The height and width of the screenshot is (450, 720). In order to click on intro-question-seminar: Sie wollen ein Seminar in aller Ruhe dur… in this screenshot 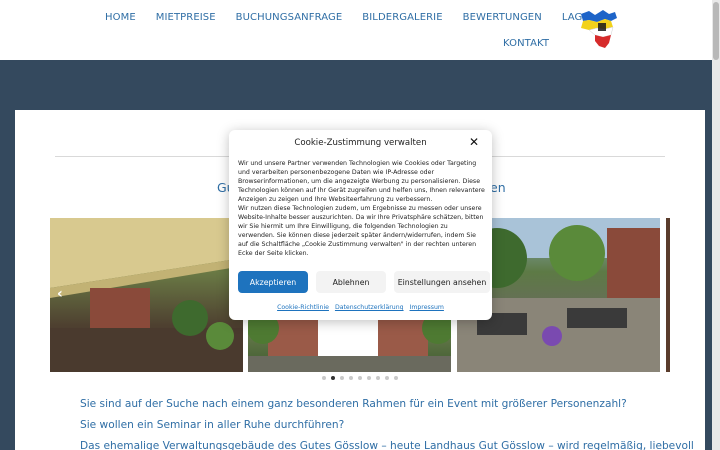, I will do `click(212, 425)`.